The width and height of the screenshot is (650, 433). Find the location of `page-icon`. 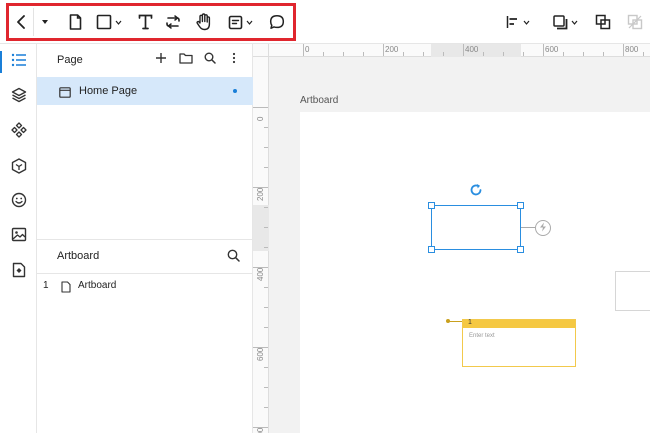

page-icon is located at coordinates (75, 22).